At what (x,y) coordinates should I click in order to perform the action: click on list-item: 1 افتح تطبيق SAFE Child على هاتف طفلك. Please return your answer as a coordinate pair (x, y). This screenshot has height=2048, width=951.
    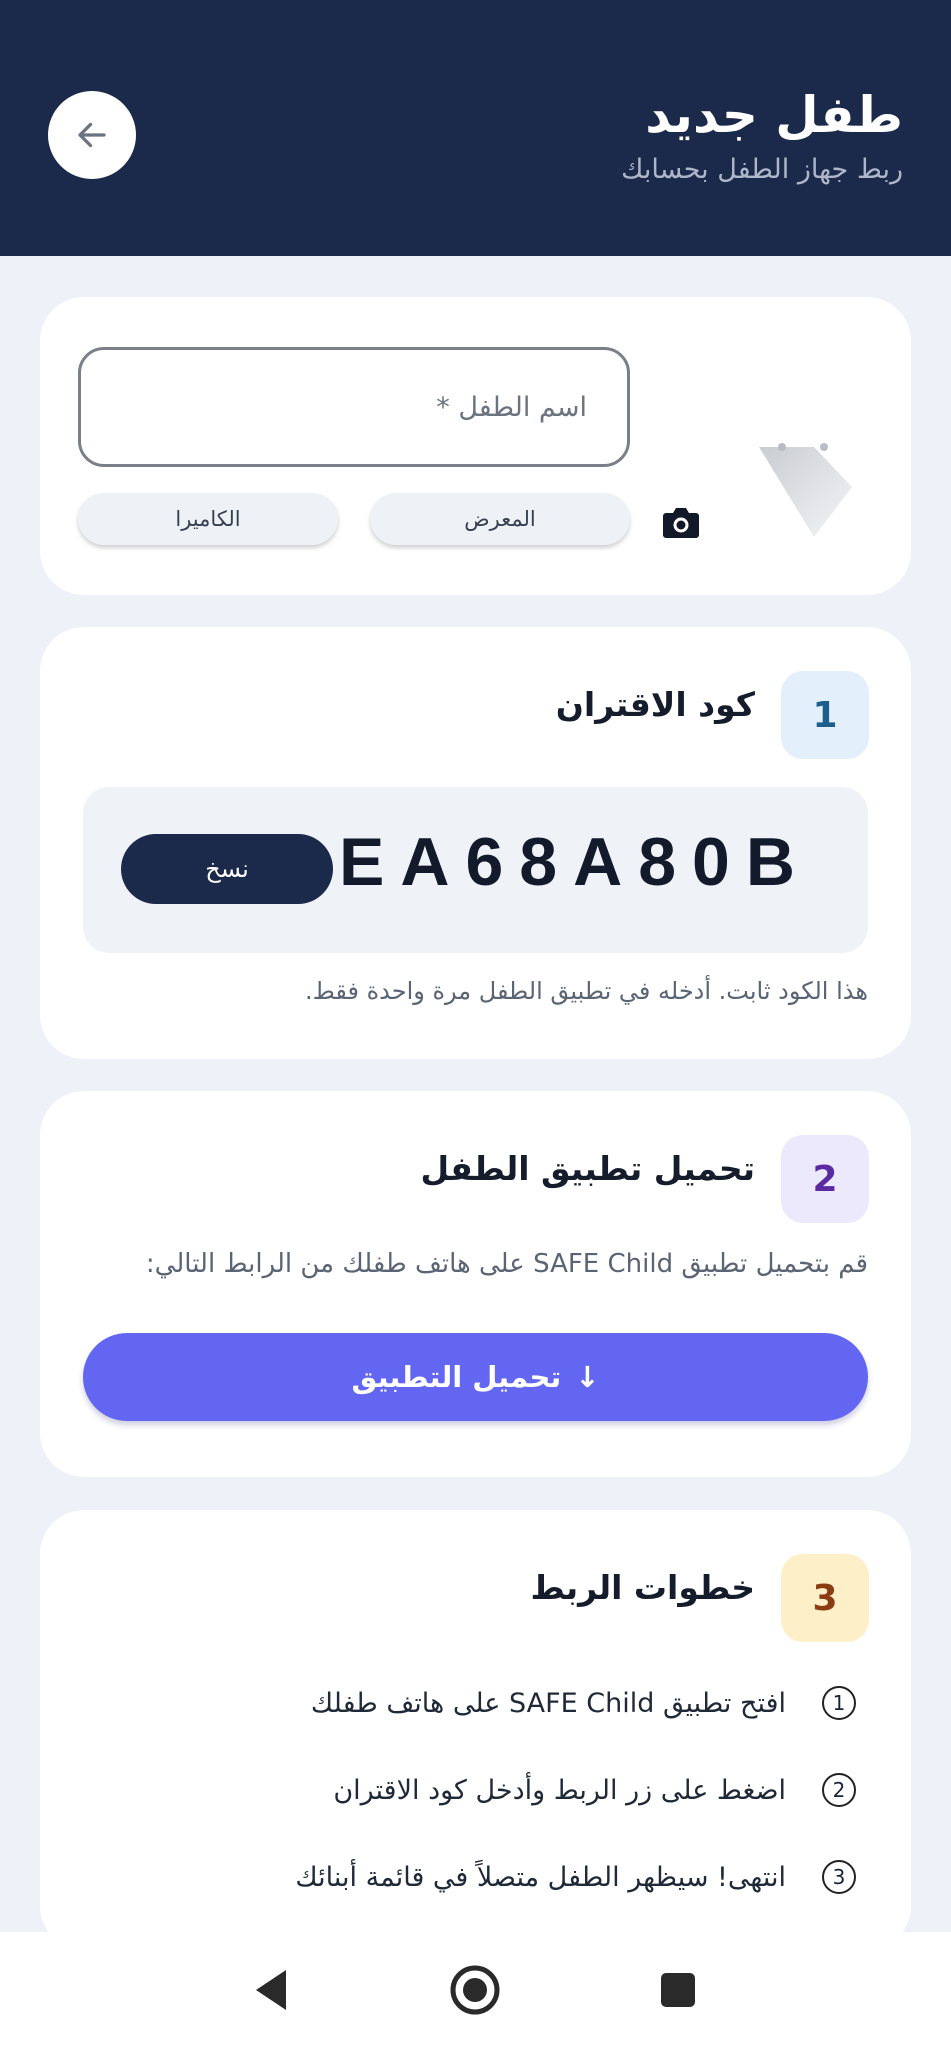
    Looking at the image, I should click on (466, 1703).